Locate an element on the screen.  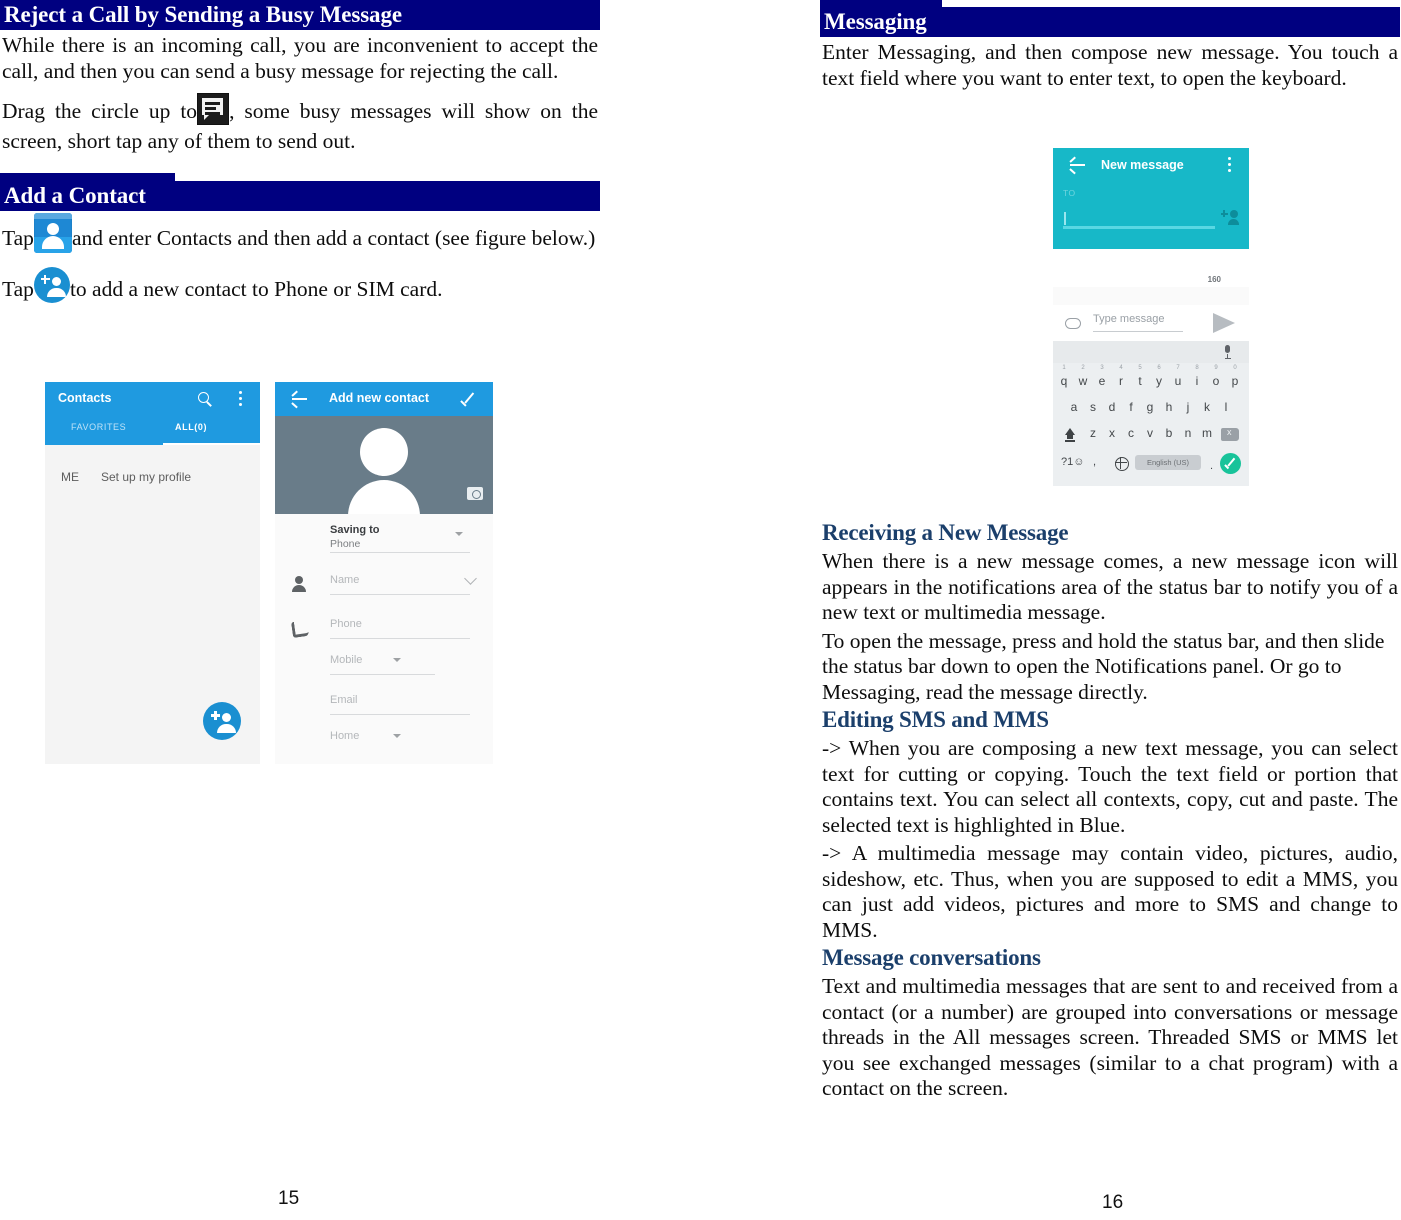
language-globe-icon is located at coordinates (1121, 463).